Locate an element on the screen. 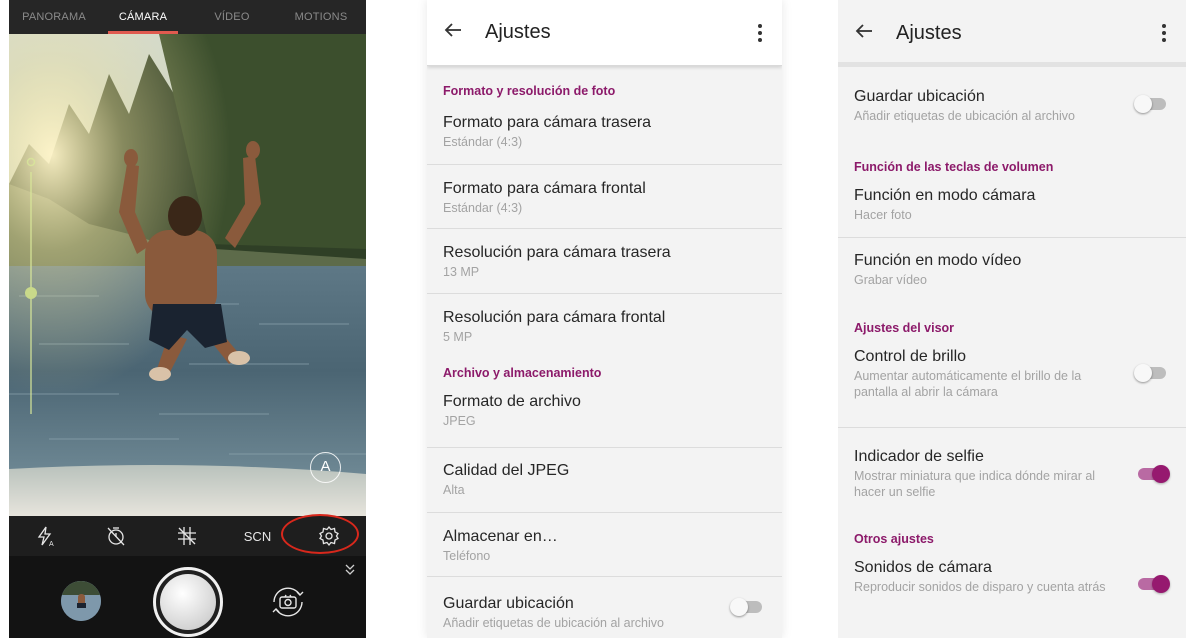 This screenshot has width=1186, height=638. item-title: Resolución para cámara frontal is located at coordinates (554, 317).